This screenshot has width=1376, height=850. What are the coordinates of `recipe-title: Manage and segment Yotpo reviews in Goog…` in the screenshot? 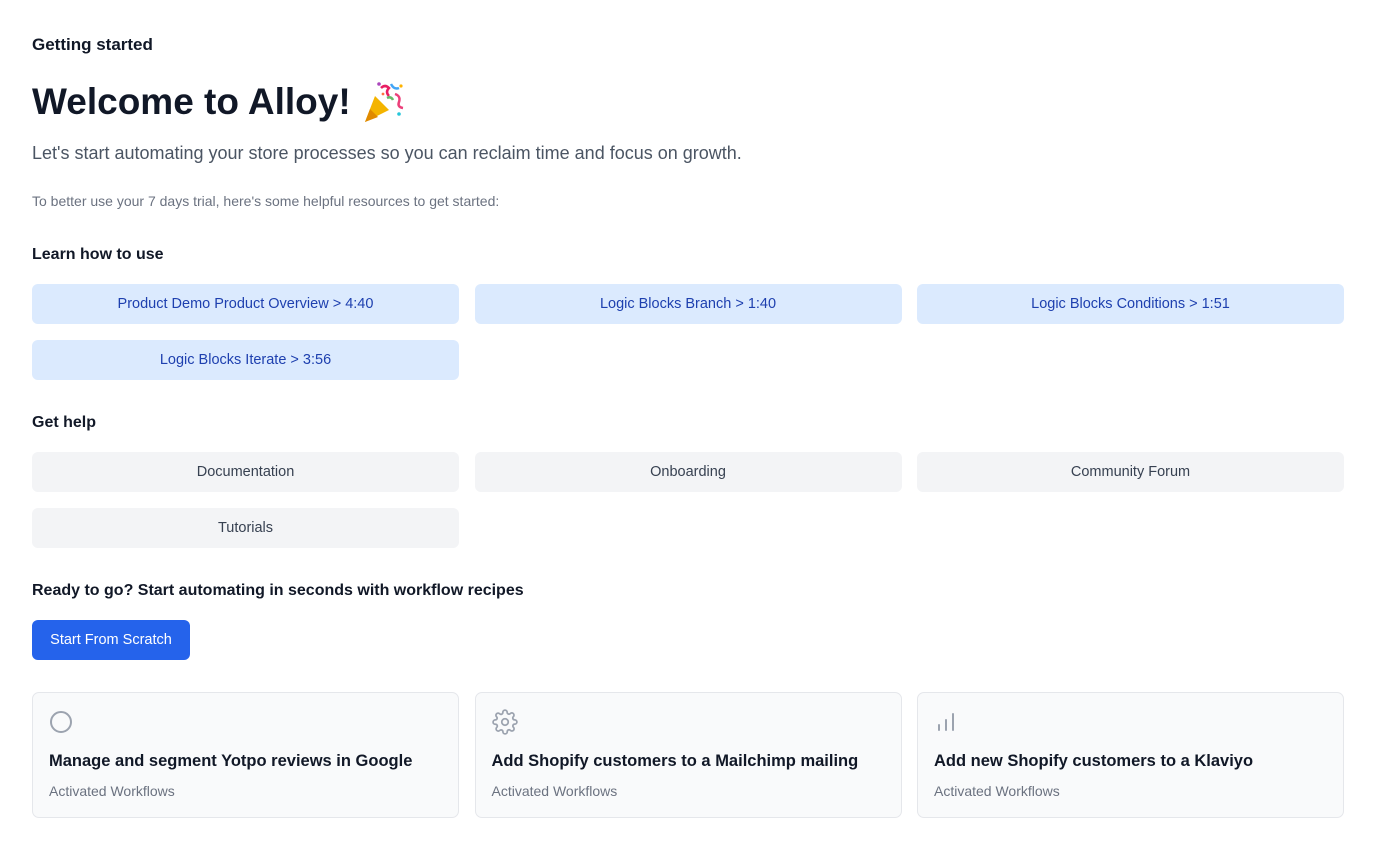 It's located at (231, 761).